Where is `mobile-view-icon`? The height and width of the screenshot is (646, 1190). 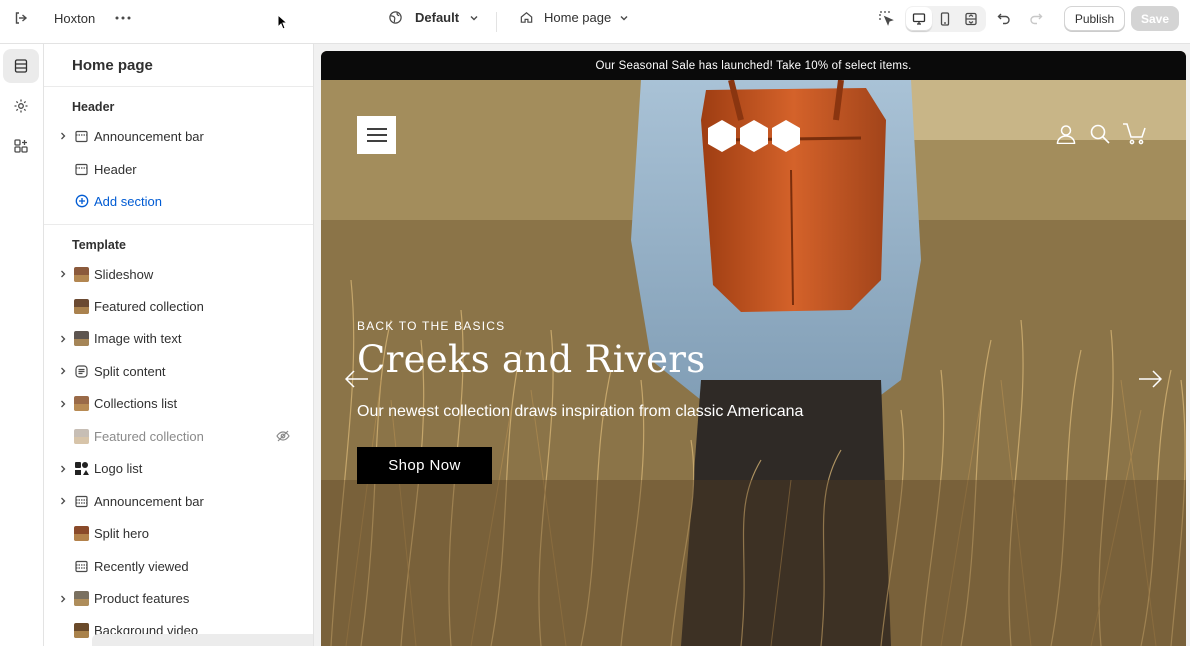
mobile-view-icon is located at coordinates (945, 19).